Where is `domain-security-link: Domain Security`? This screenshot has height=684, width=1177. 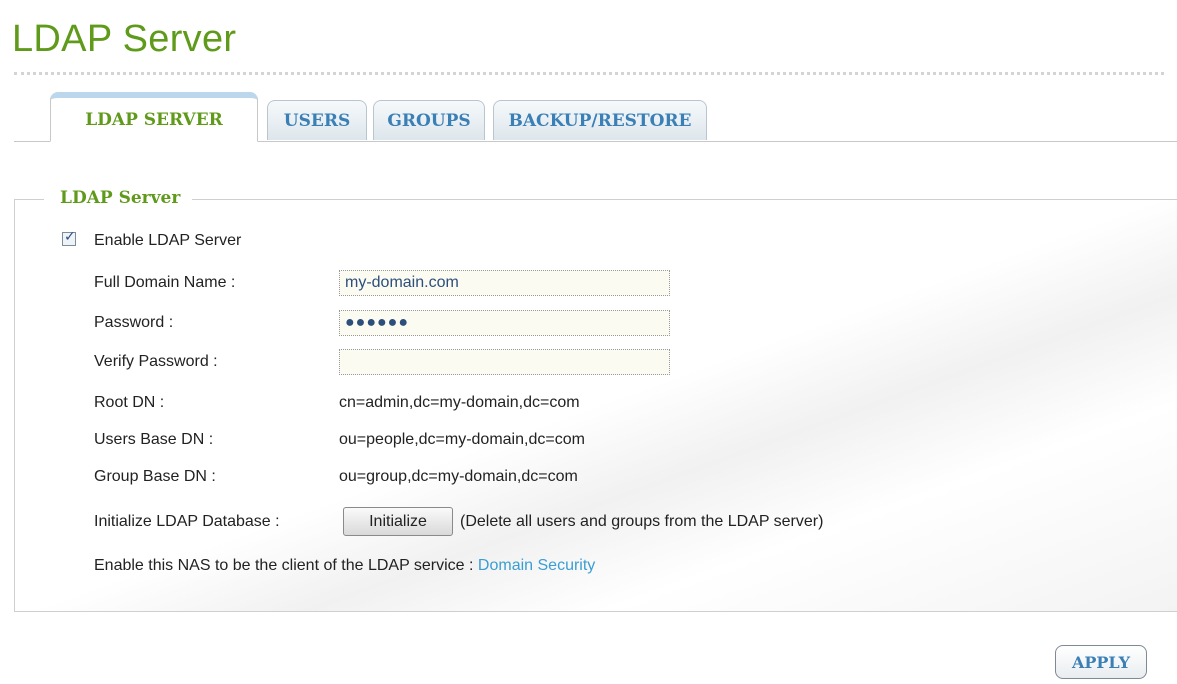 domain-security-link: Domain Security is located at coordinates (536, 565).